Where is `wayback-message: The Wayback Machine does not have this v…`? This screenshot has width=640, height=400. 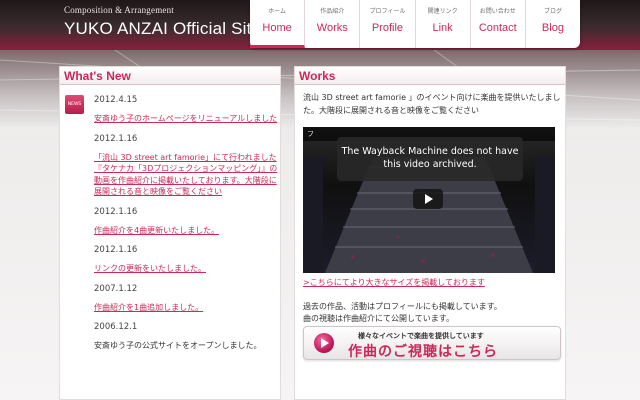 wayback-message: The Wayback Machine does not have this v… is located at coordinates (430, 159).